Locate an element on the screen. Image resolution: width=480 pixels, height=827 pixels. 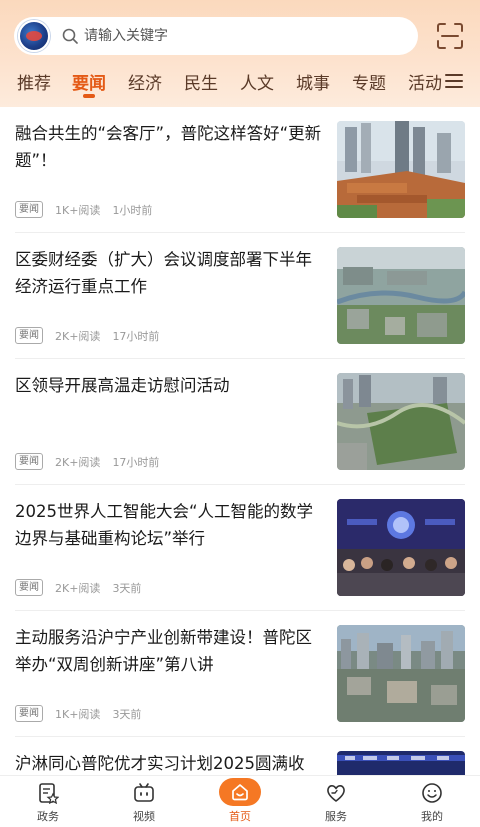
news-meta: 要闻 1K+阅读 3天前 is located at coordinates (78, 713).